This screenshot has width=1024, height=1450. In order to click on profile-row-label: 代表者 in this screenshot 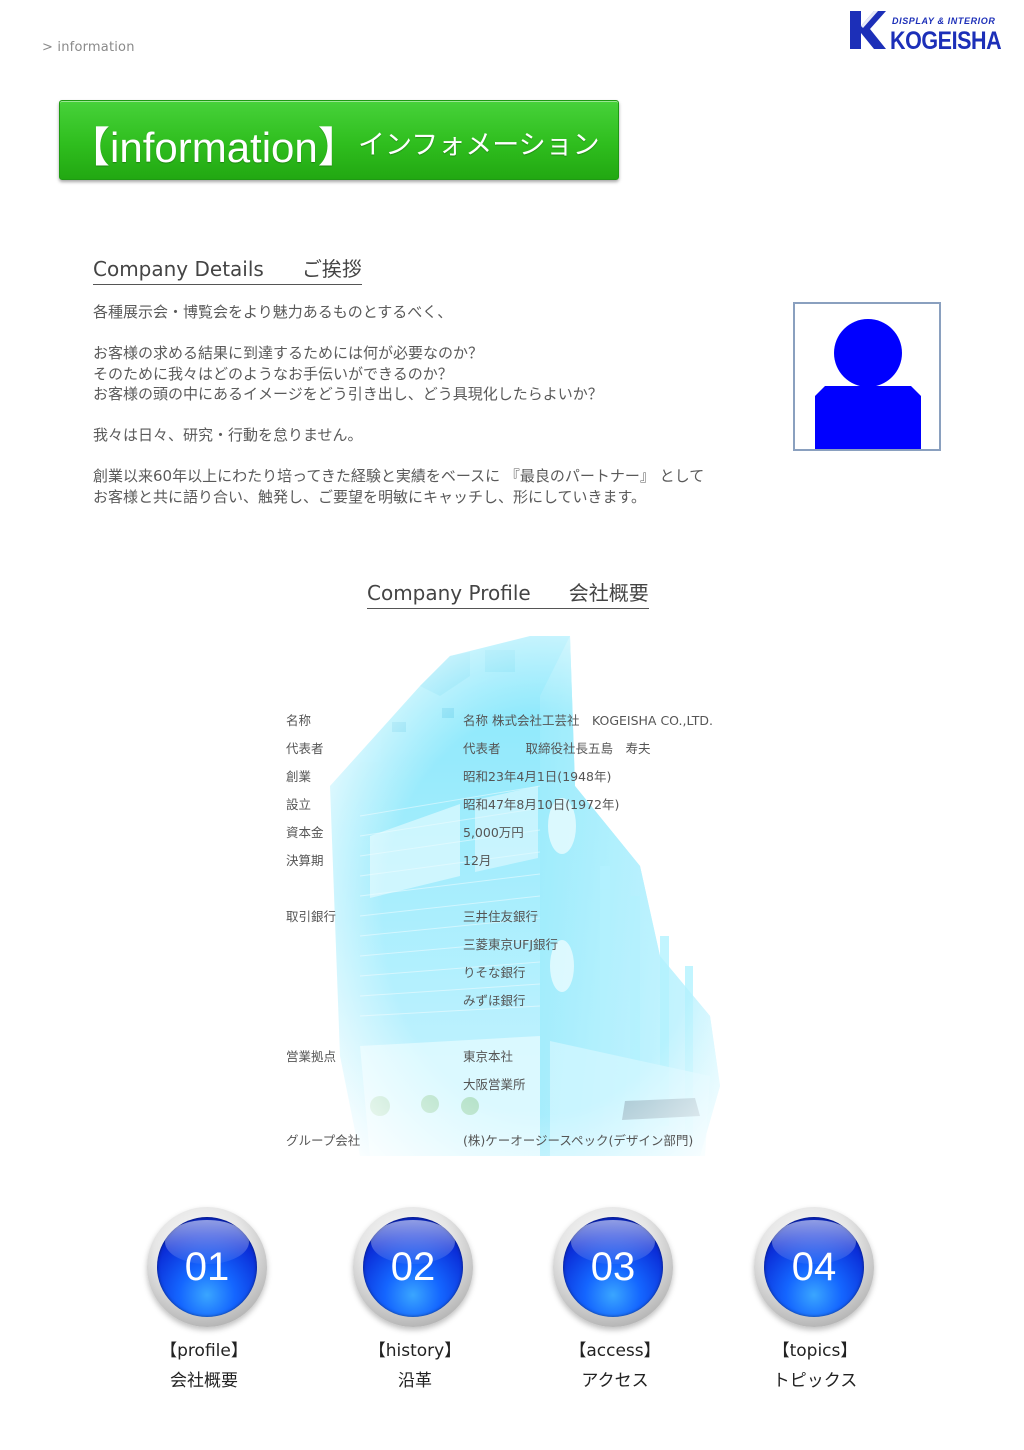, I will do `click(305, 748)`.